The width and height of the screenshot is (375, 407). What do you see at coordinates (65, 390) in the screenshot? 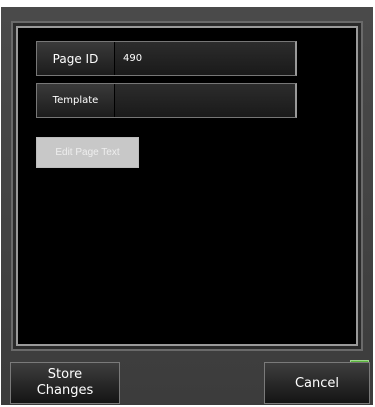
I see `store-changes-label-line2: Changes` at bounding box center [65, 390].